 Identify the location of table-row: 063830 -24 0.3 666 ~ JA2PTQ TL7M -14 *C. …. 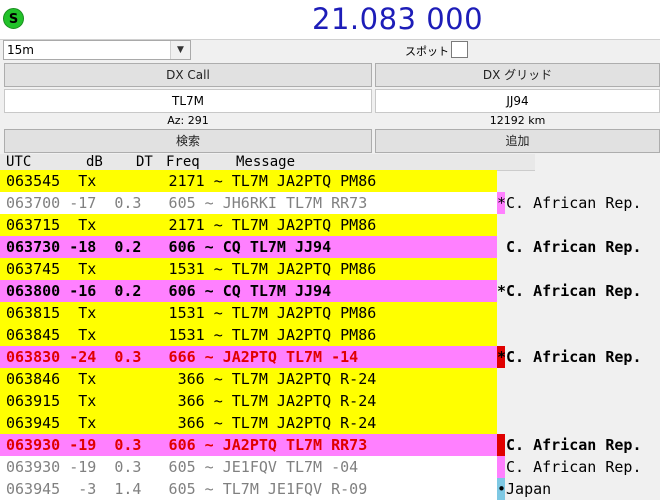
(330, 357).